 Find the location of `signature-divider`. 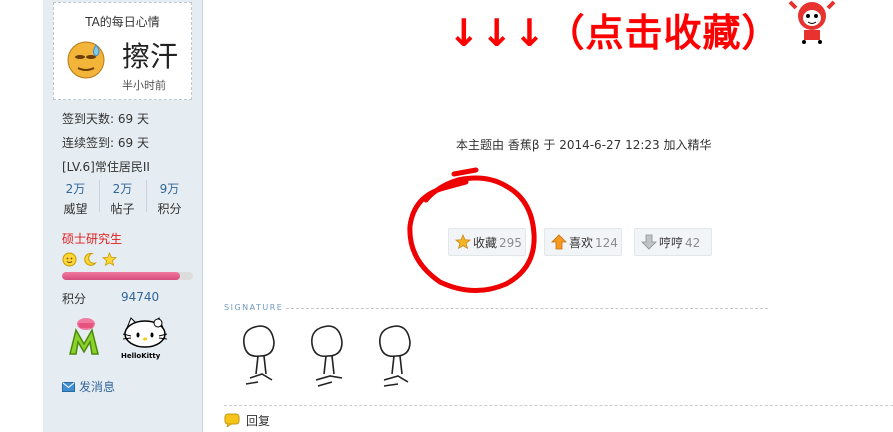

signature-divider is located at coordinates (527, 308).